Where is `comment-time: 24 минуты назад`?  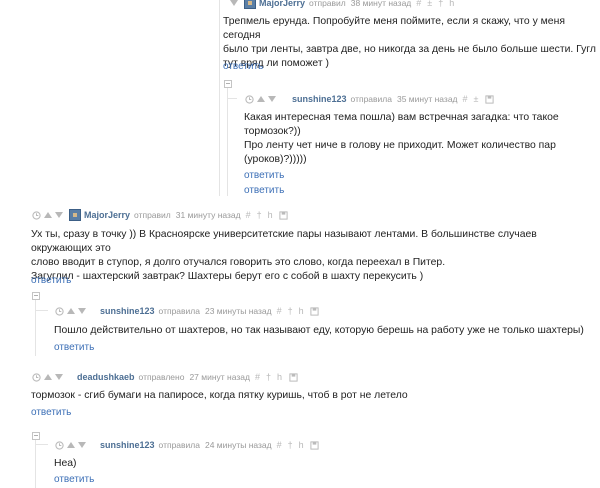 comment-time: 24 минуты назад is located at coordinates (238, 445).